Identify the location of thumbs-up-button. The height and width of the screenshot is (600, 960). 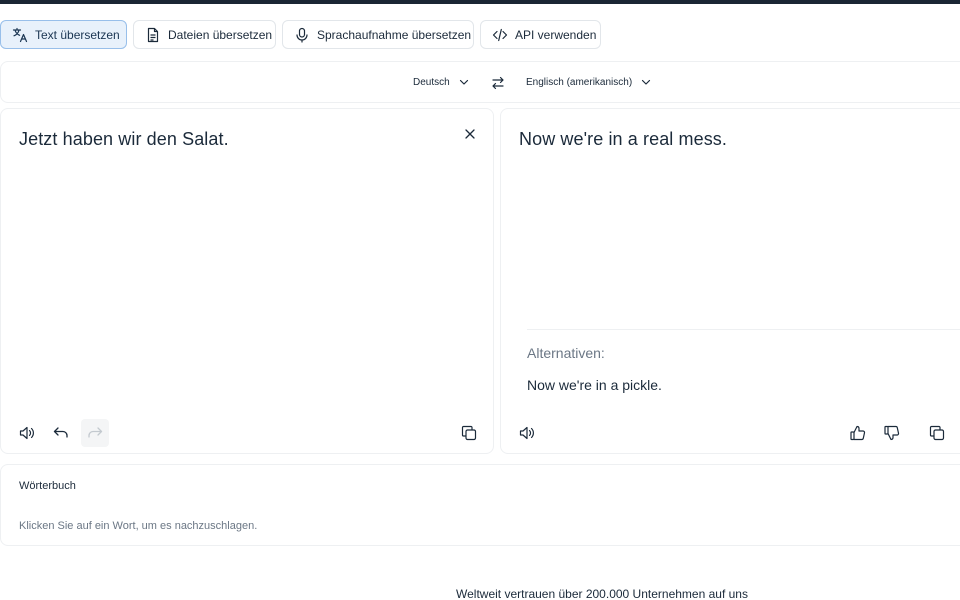
(858, 433).